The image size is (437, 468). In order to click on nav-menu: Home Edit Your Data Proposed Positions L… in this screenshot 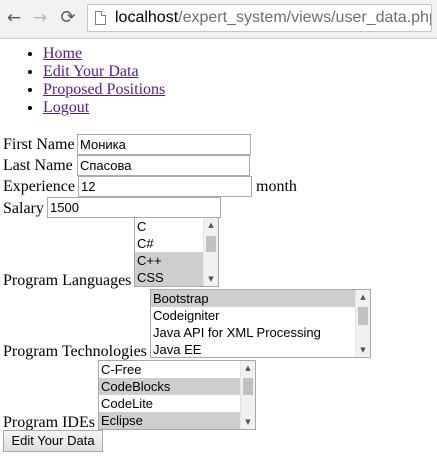, I will do `click(82, 81)`.